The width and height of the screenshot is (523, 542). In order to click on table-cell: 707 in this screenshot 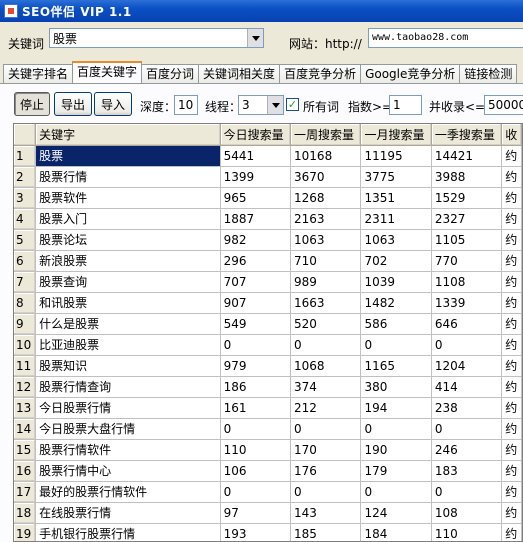, I will do `click(256, 282)`.